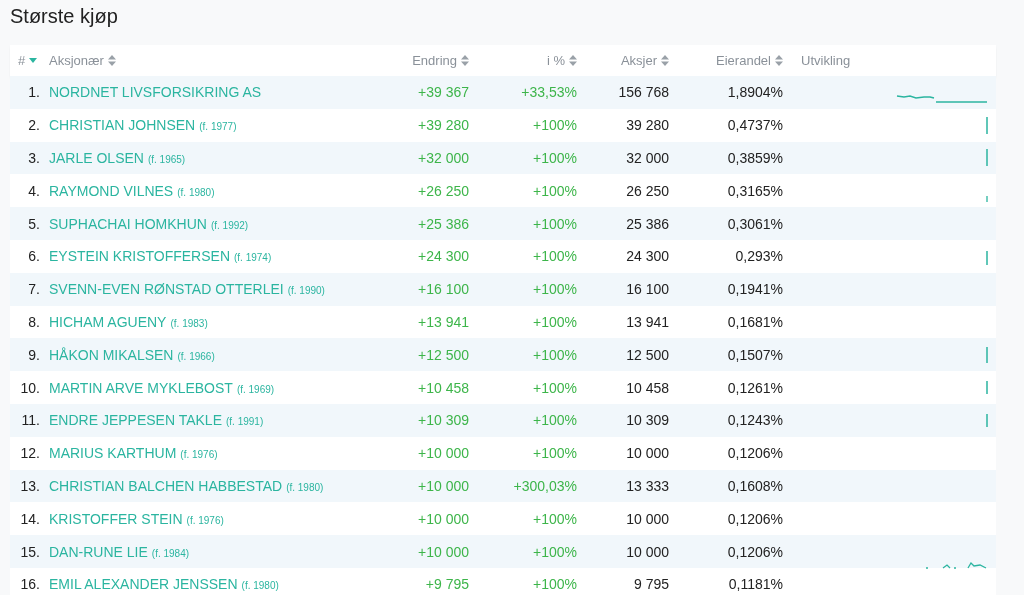 This screenshot has width=1024, height=595. Describe the element at coordinates (647, 125) in the screenshot. I see `shares-cell: 39 280` at that location.